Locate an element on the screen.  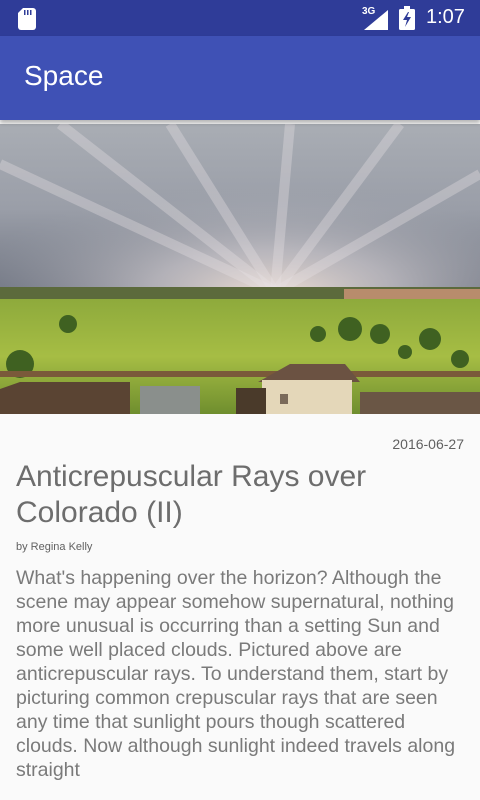
app-bar: Space is located at coordinates (240, 78).